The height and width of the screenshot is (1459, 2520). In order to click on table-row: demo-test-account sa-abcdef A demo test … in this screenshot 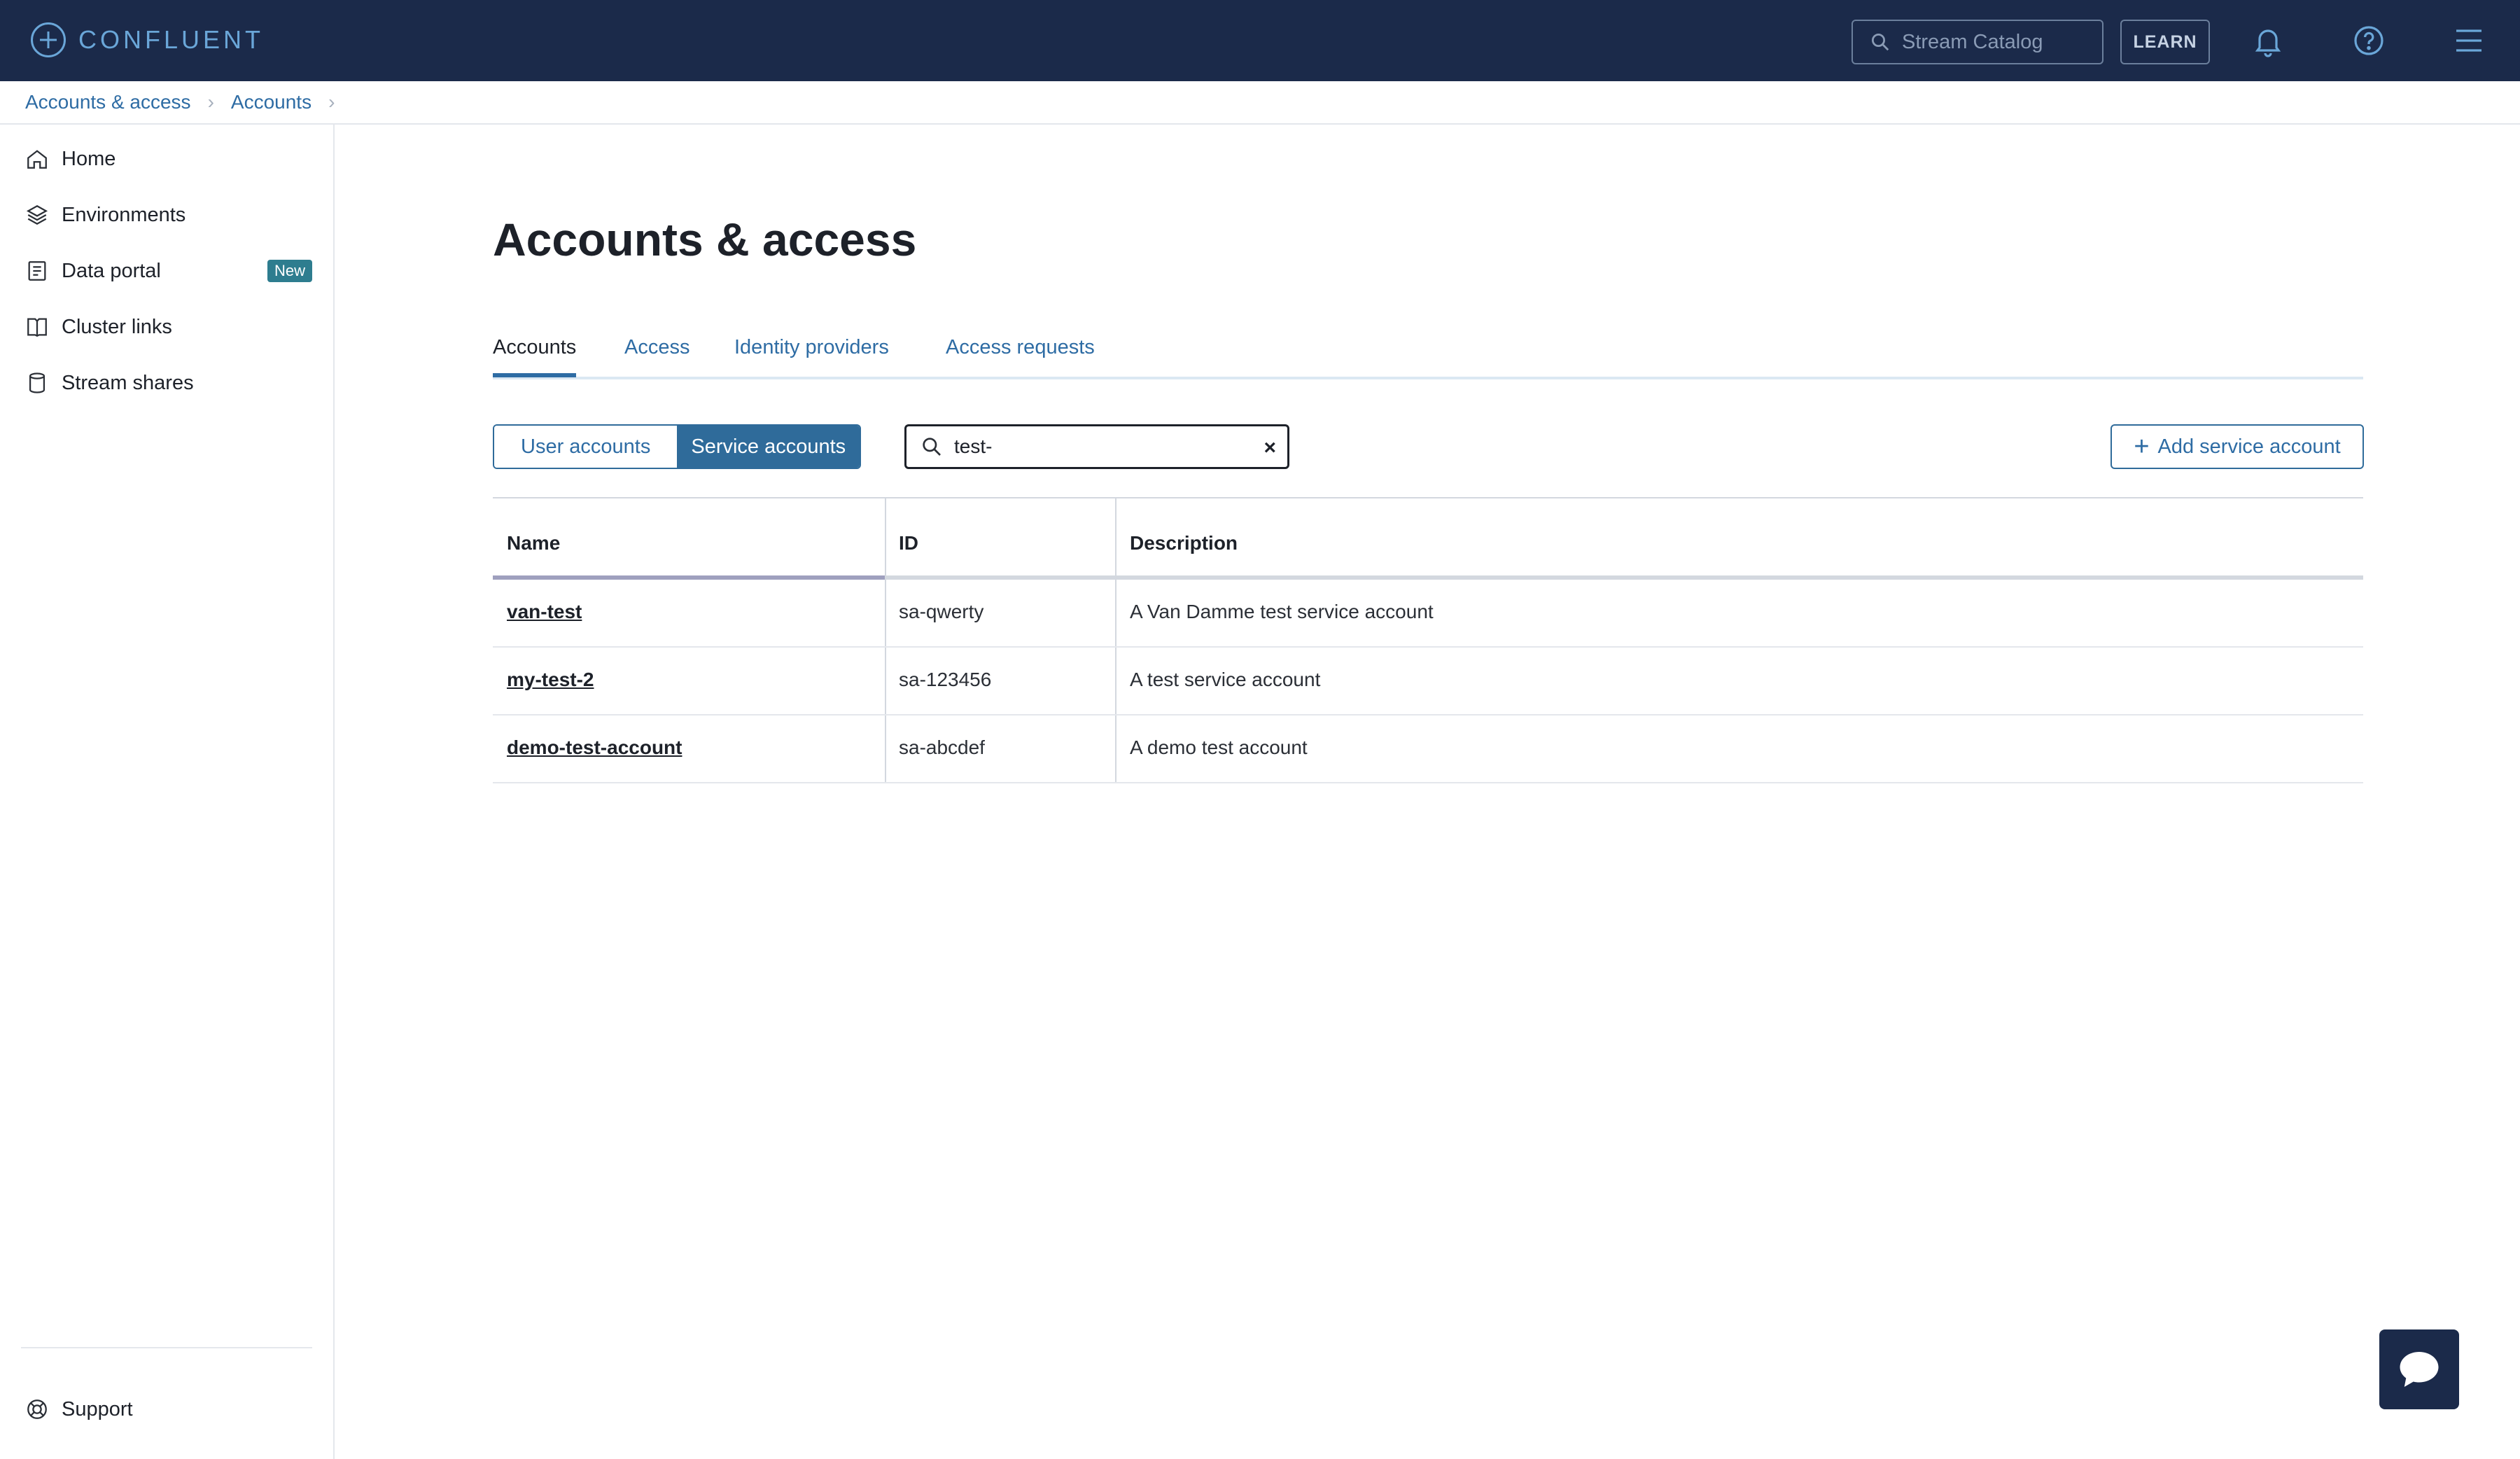, I will do `click(1428, 749)`.